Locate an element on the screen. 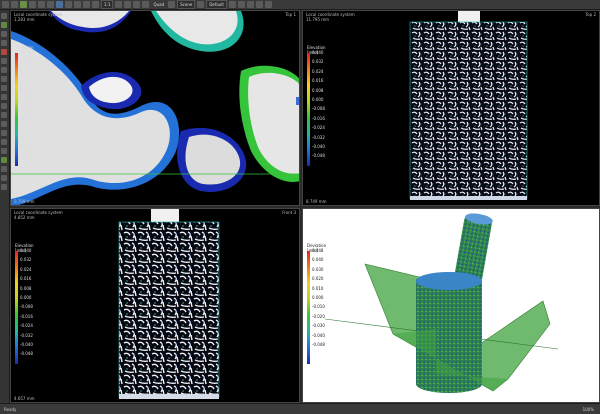 The width and height of the screenshot is (600, 414). viewport-1-scroll-thumb is located at coordinates (297, 101).